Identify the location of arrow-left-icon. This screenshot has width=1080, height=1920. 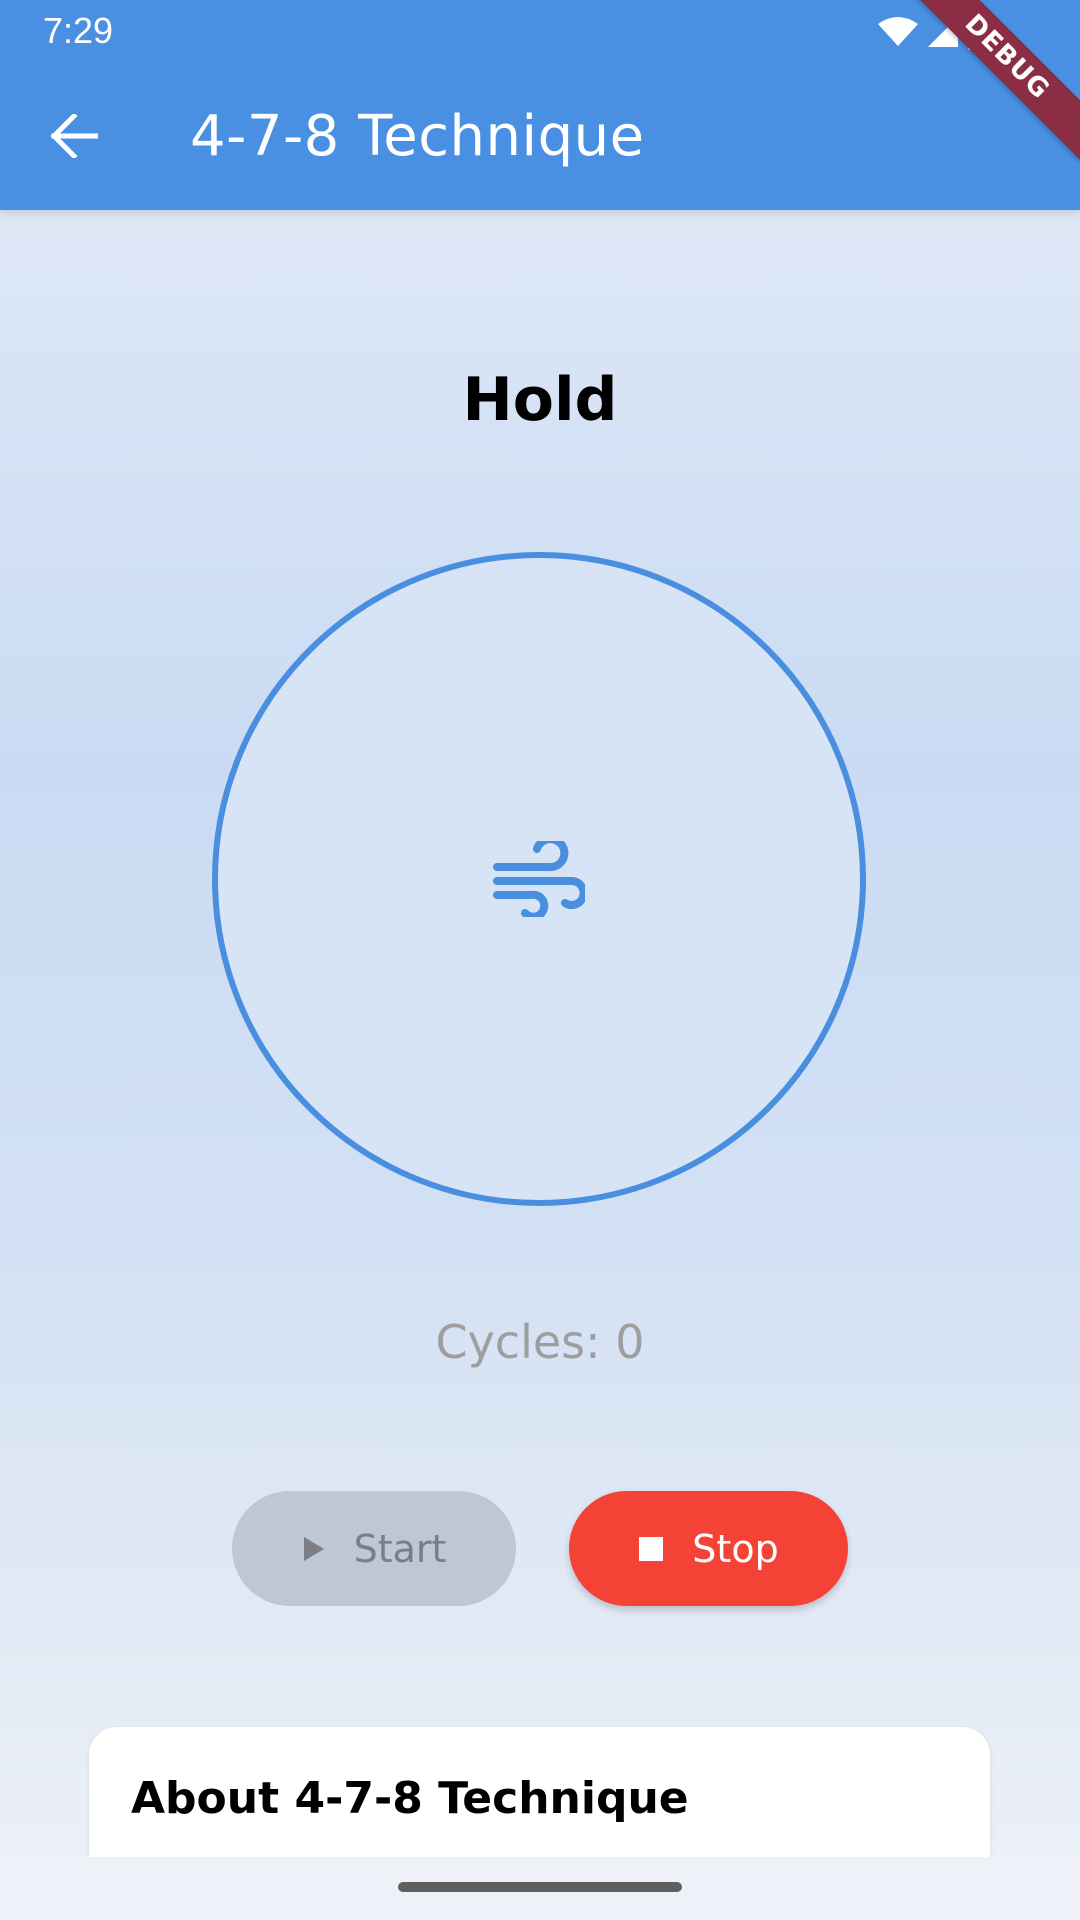
(74, 136).